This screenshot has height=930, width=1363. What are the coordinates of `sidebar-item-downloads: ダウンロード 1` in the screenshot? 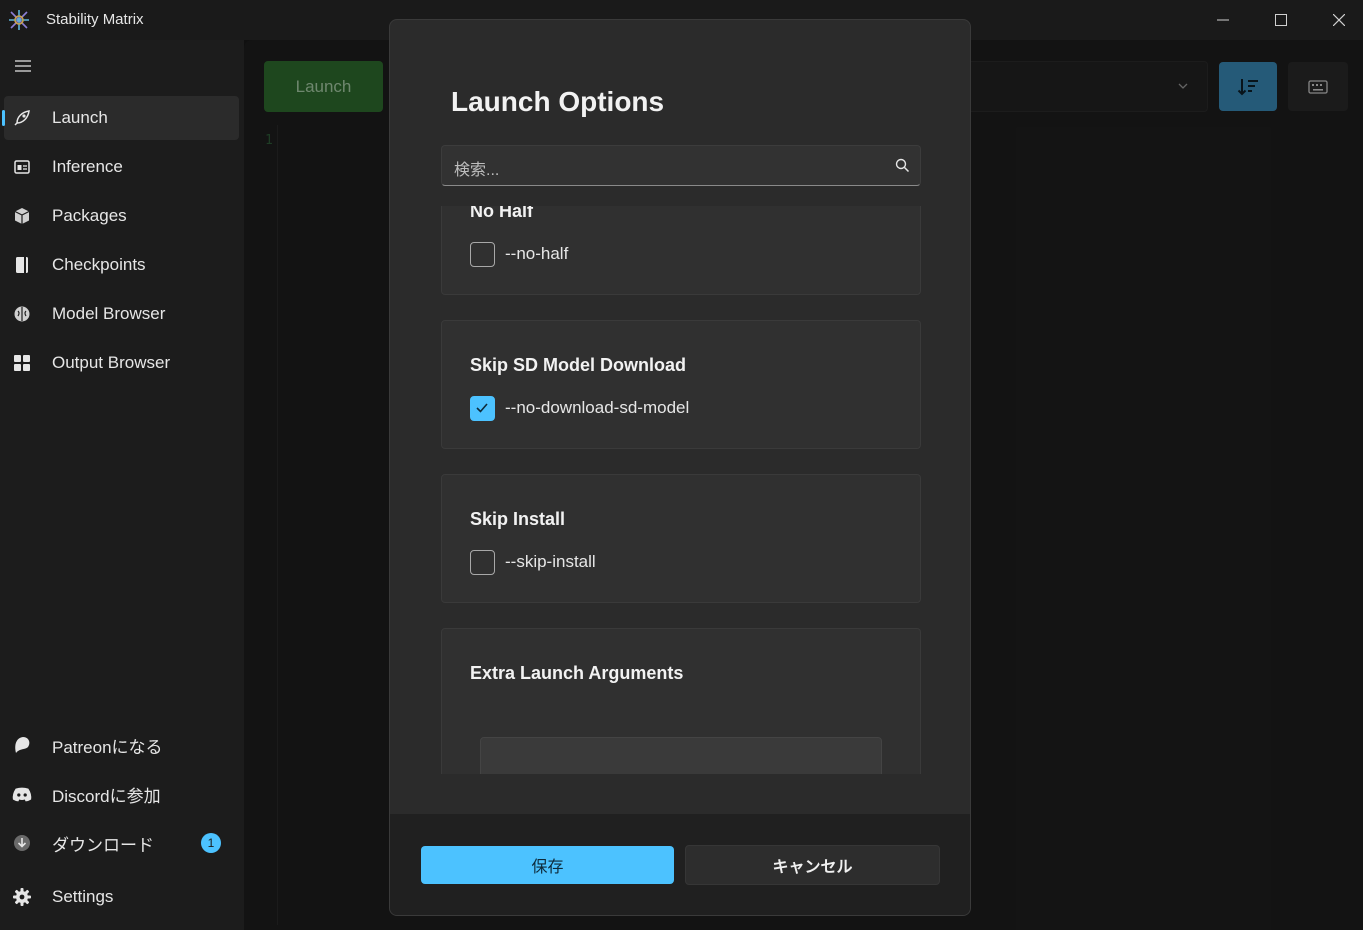 It's located at (121, 843).